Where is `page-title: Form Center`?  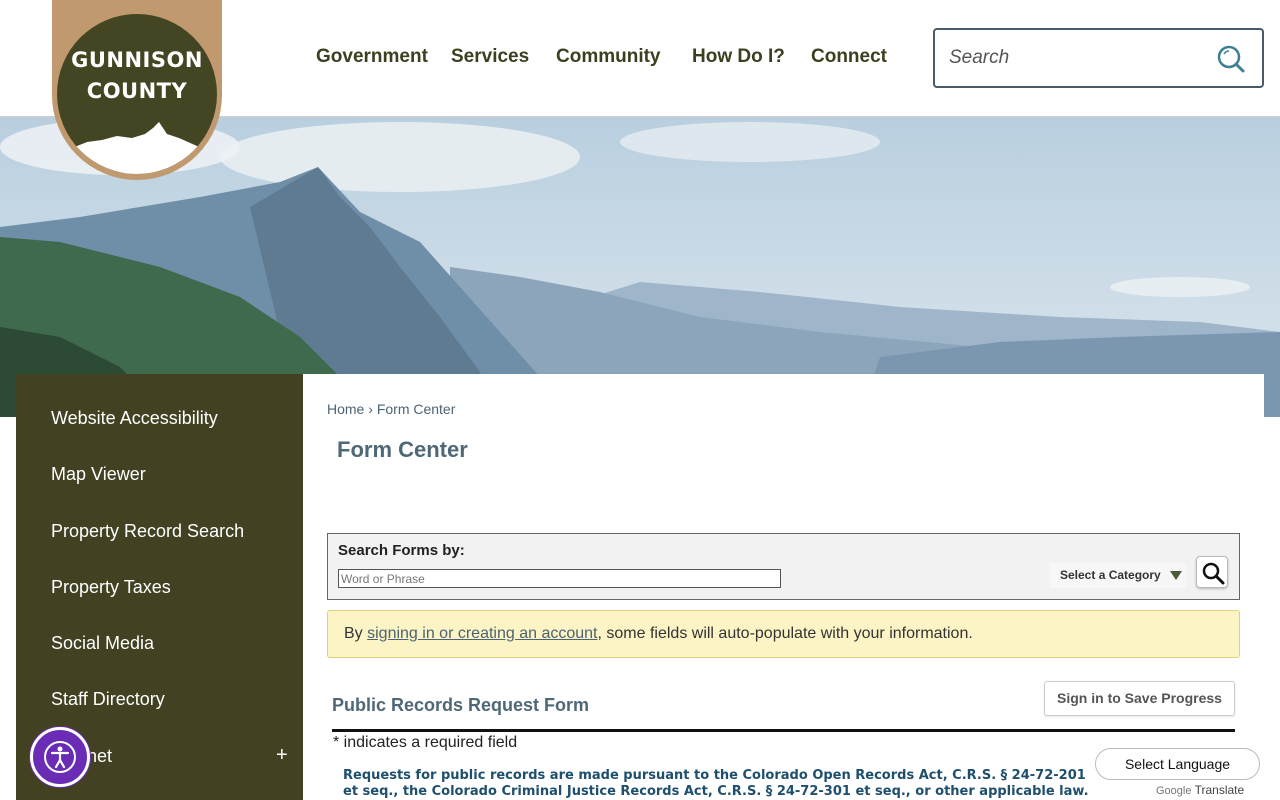
page-title: Form Center is located at coordinates (402, 449).